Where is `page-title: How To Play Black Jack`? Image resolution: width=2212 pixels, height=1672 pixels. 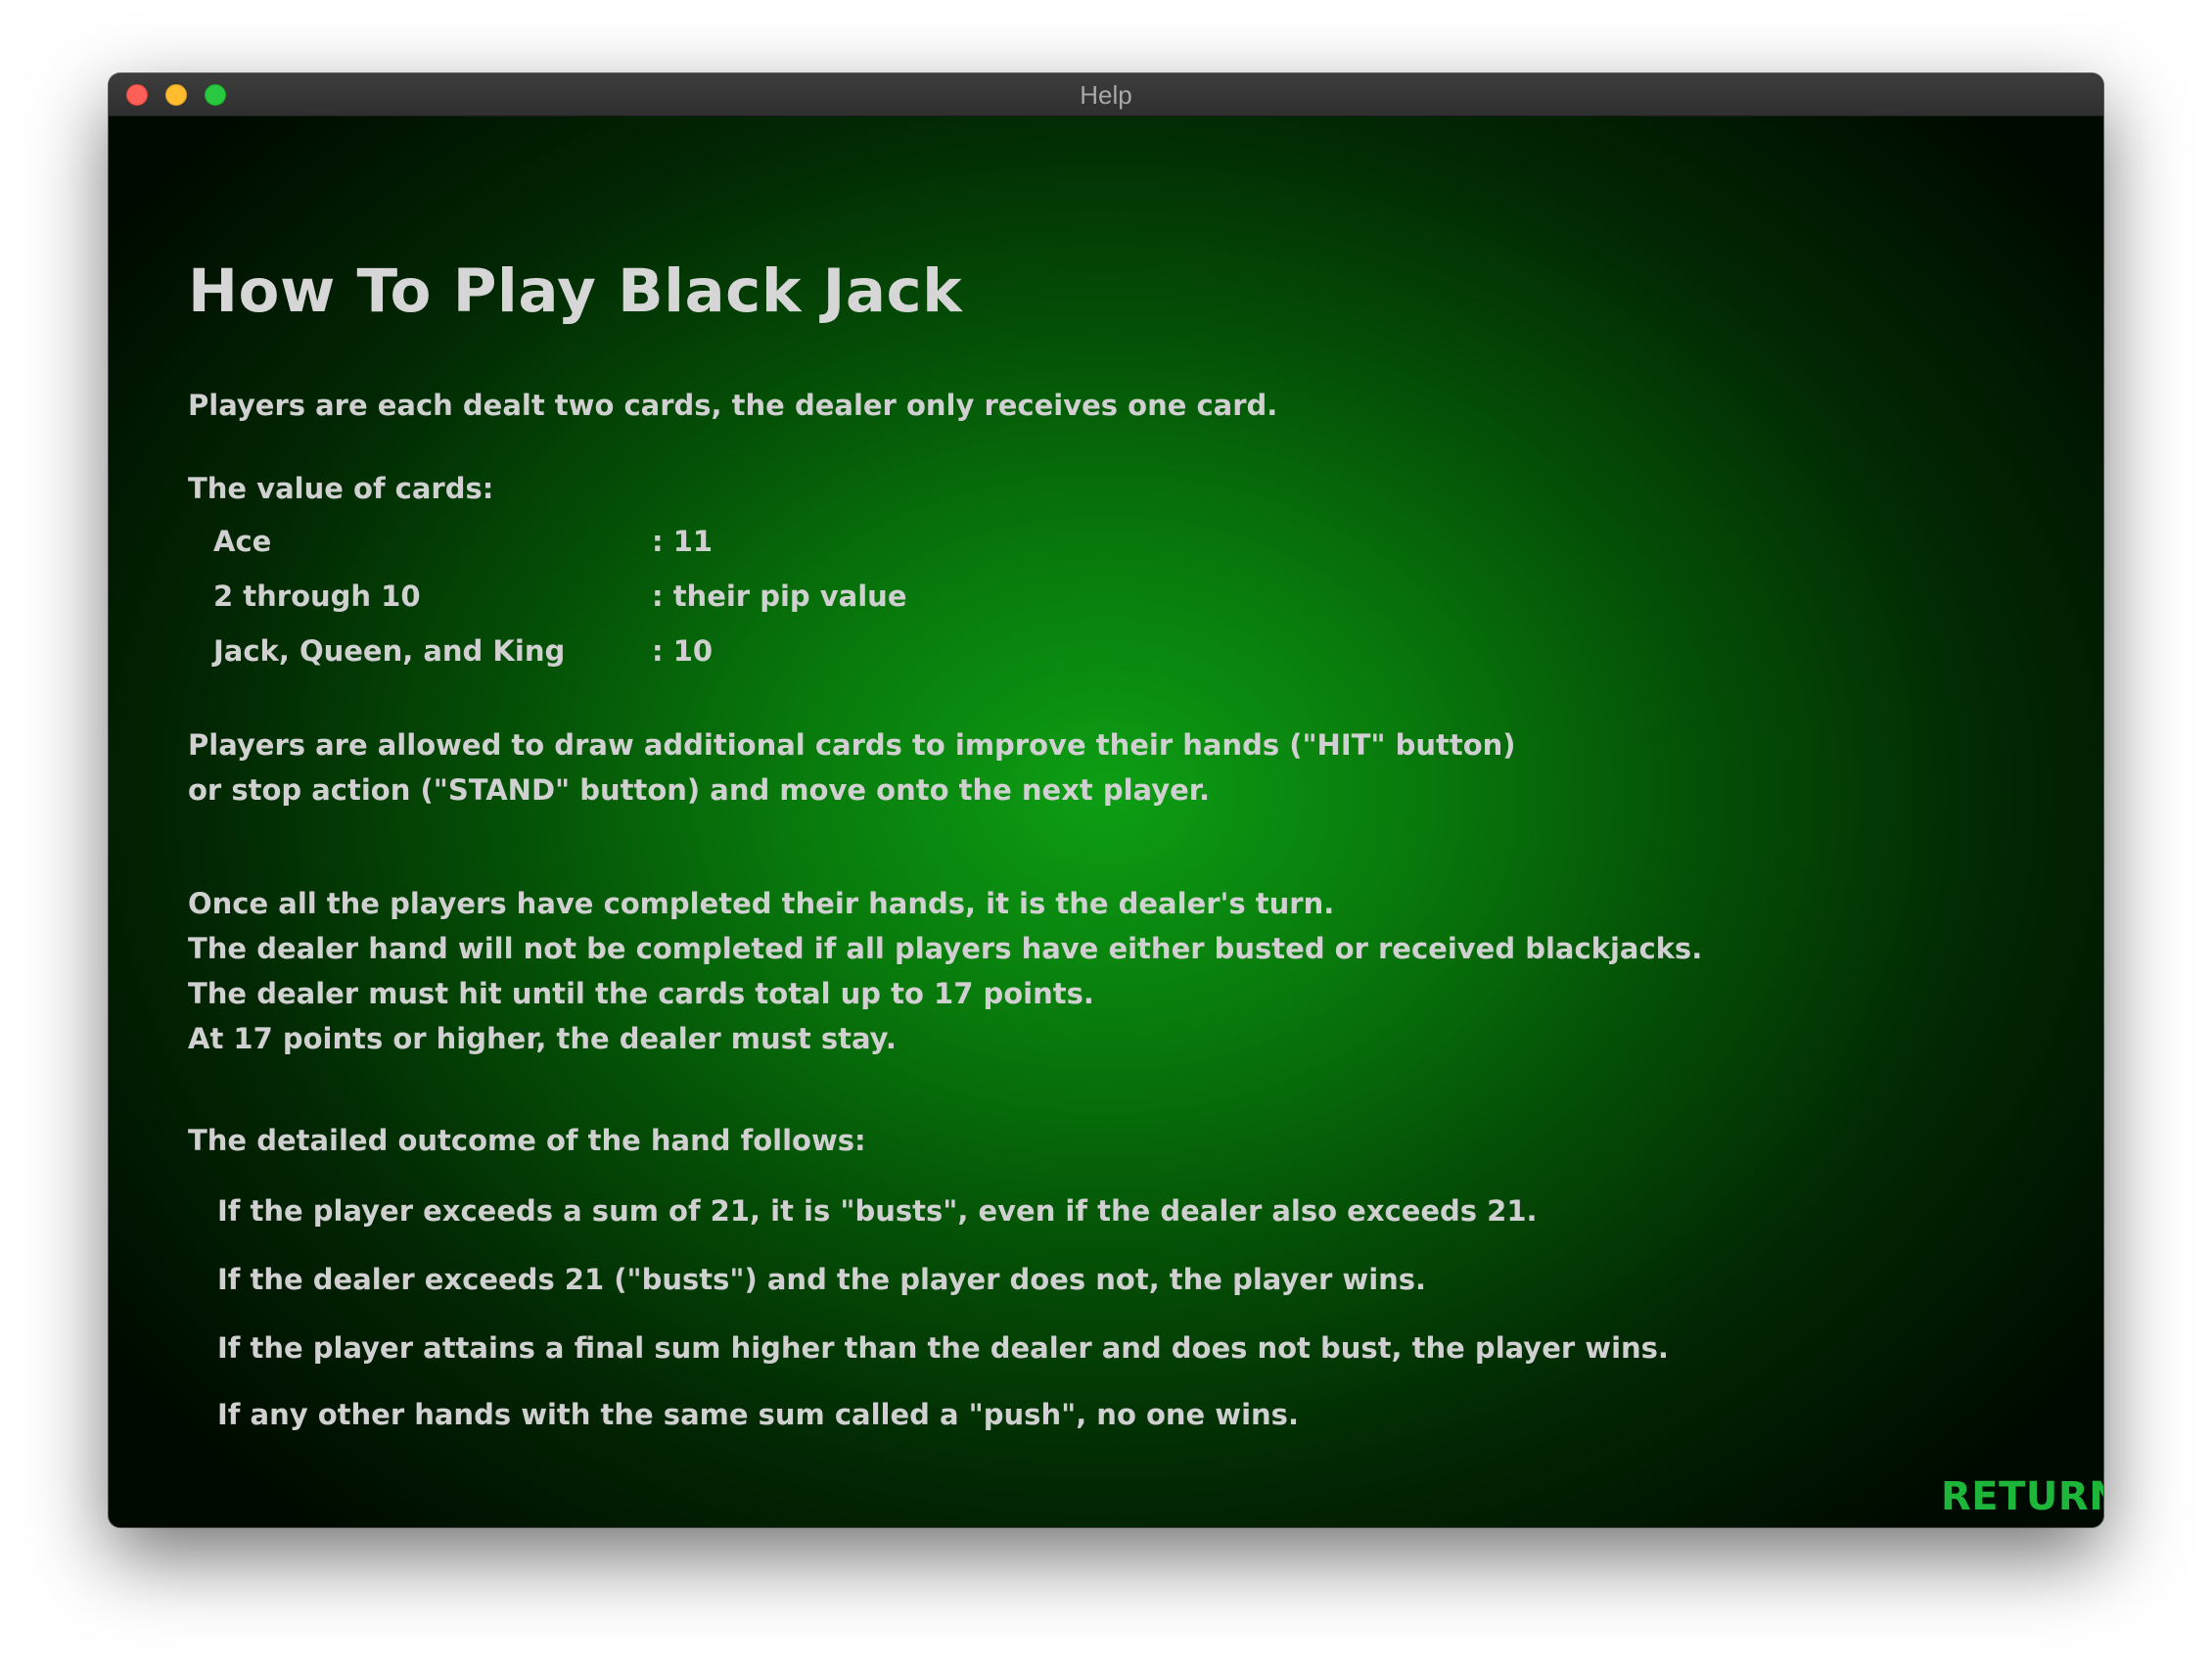 page-title: How To Play Black Jack is located at coordinates (575, 291).